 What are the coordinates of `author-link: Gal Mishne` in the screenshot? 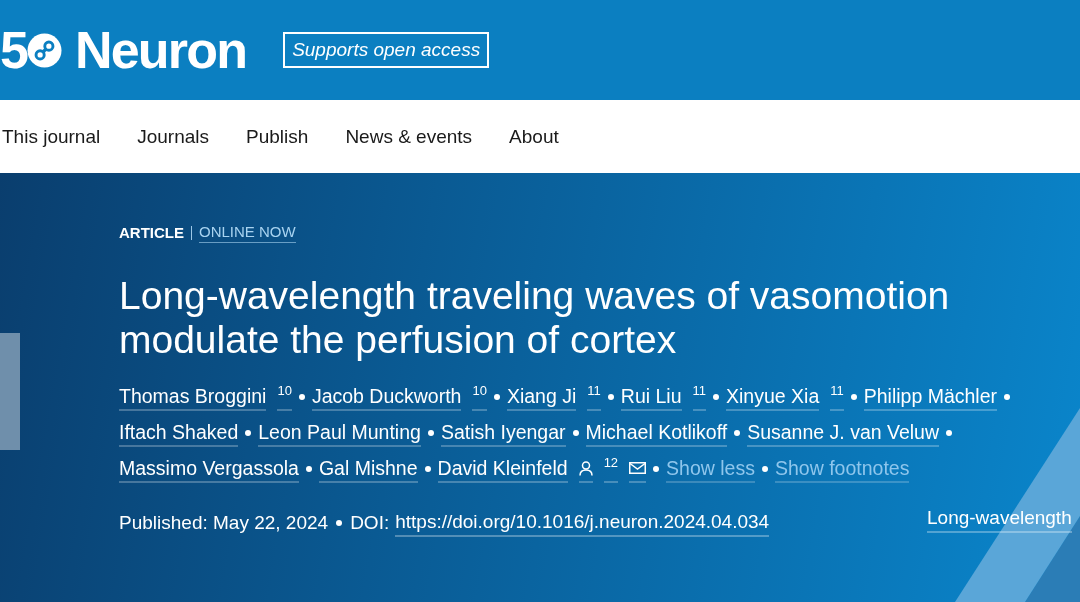 It's located at (368, 469).